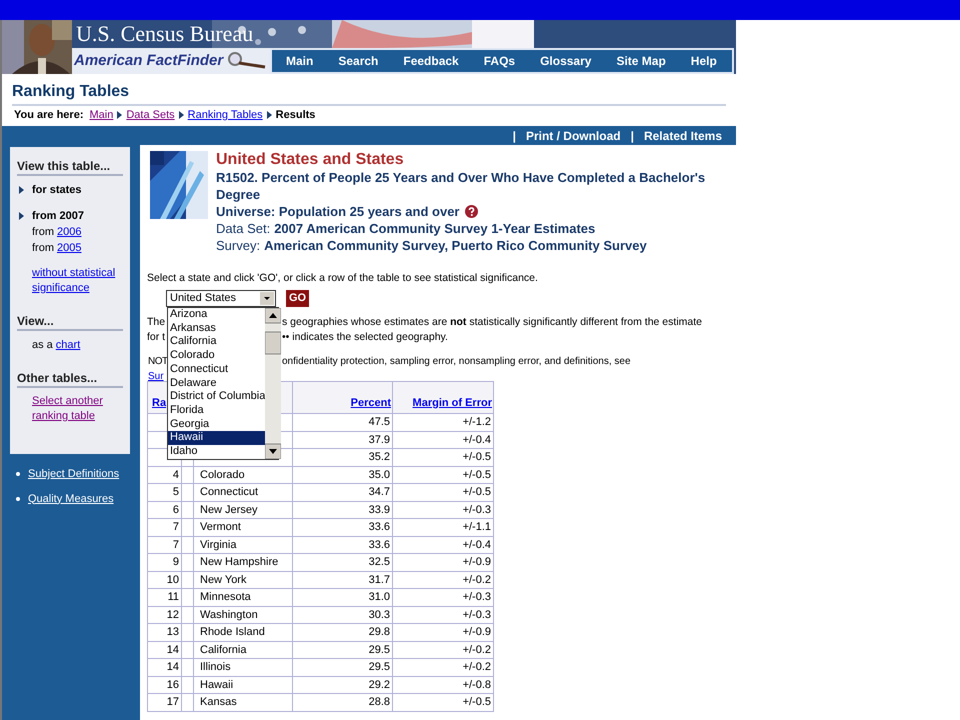 The image size is (960, 720). What do you see at coordinates (221, 298) in the screenshot?
I see `state-select: United States` at bounding box center [221, 298].